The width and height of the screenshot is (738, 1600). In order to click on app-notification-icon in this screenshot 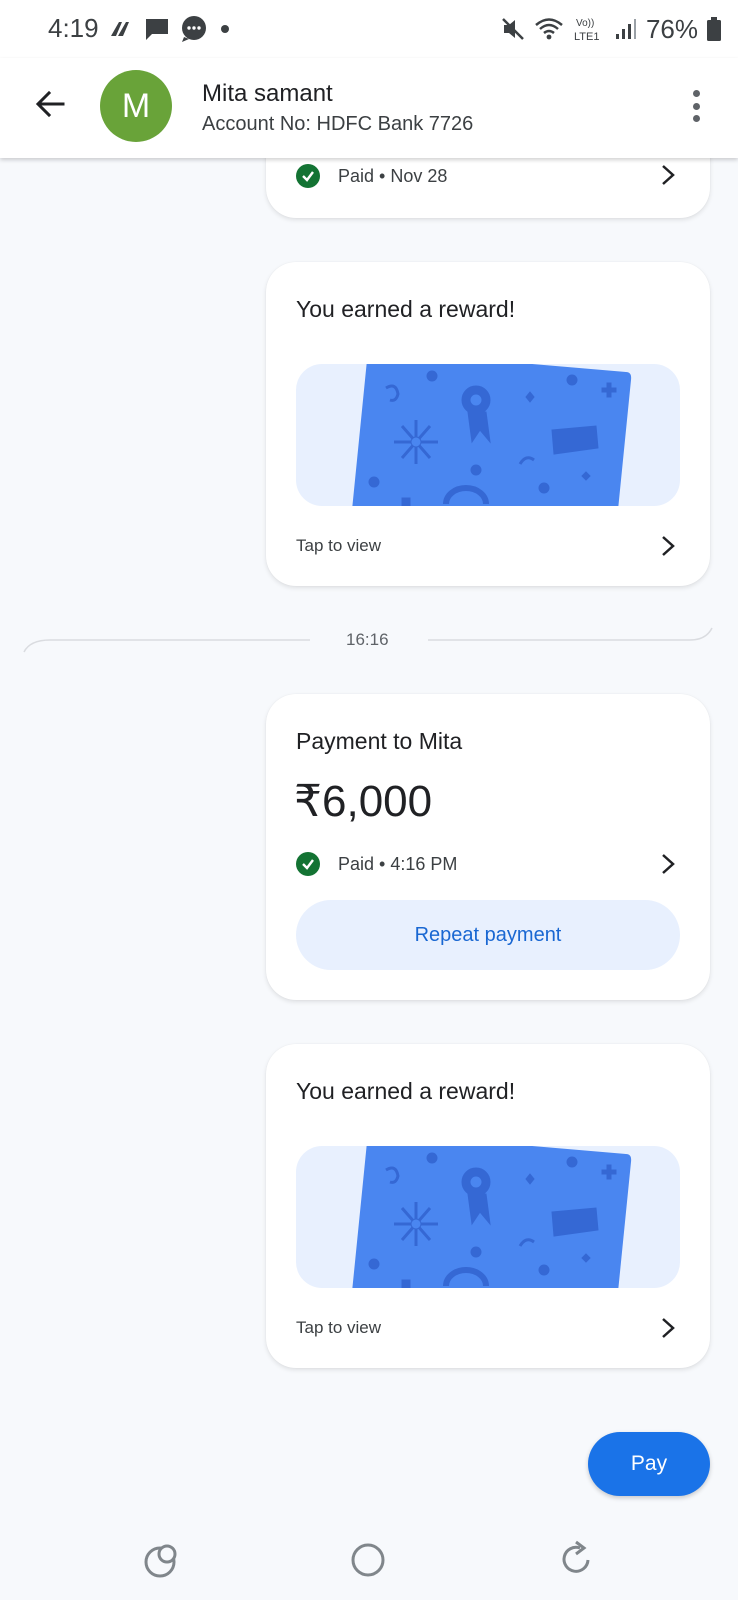, I will do `click(120, 29)`.